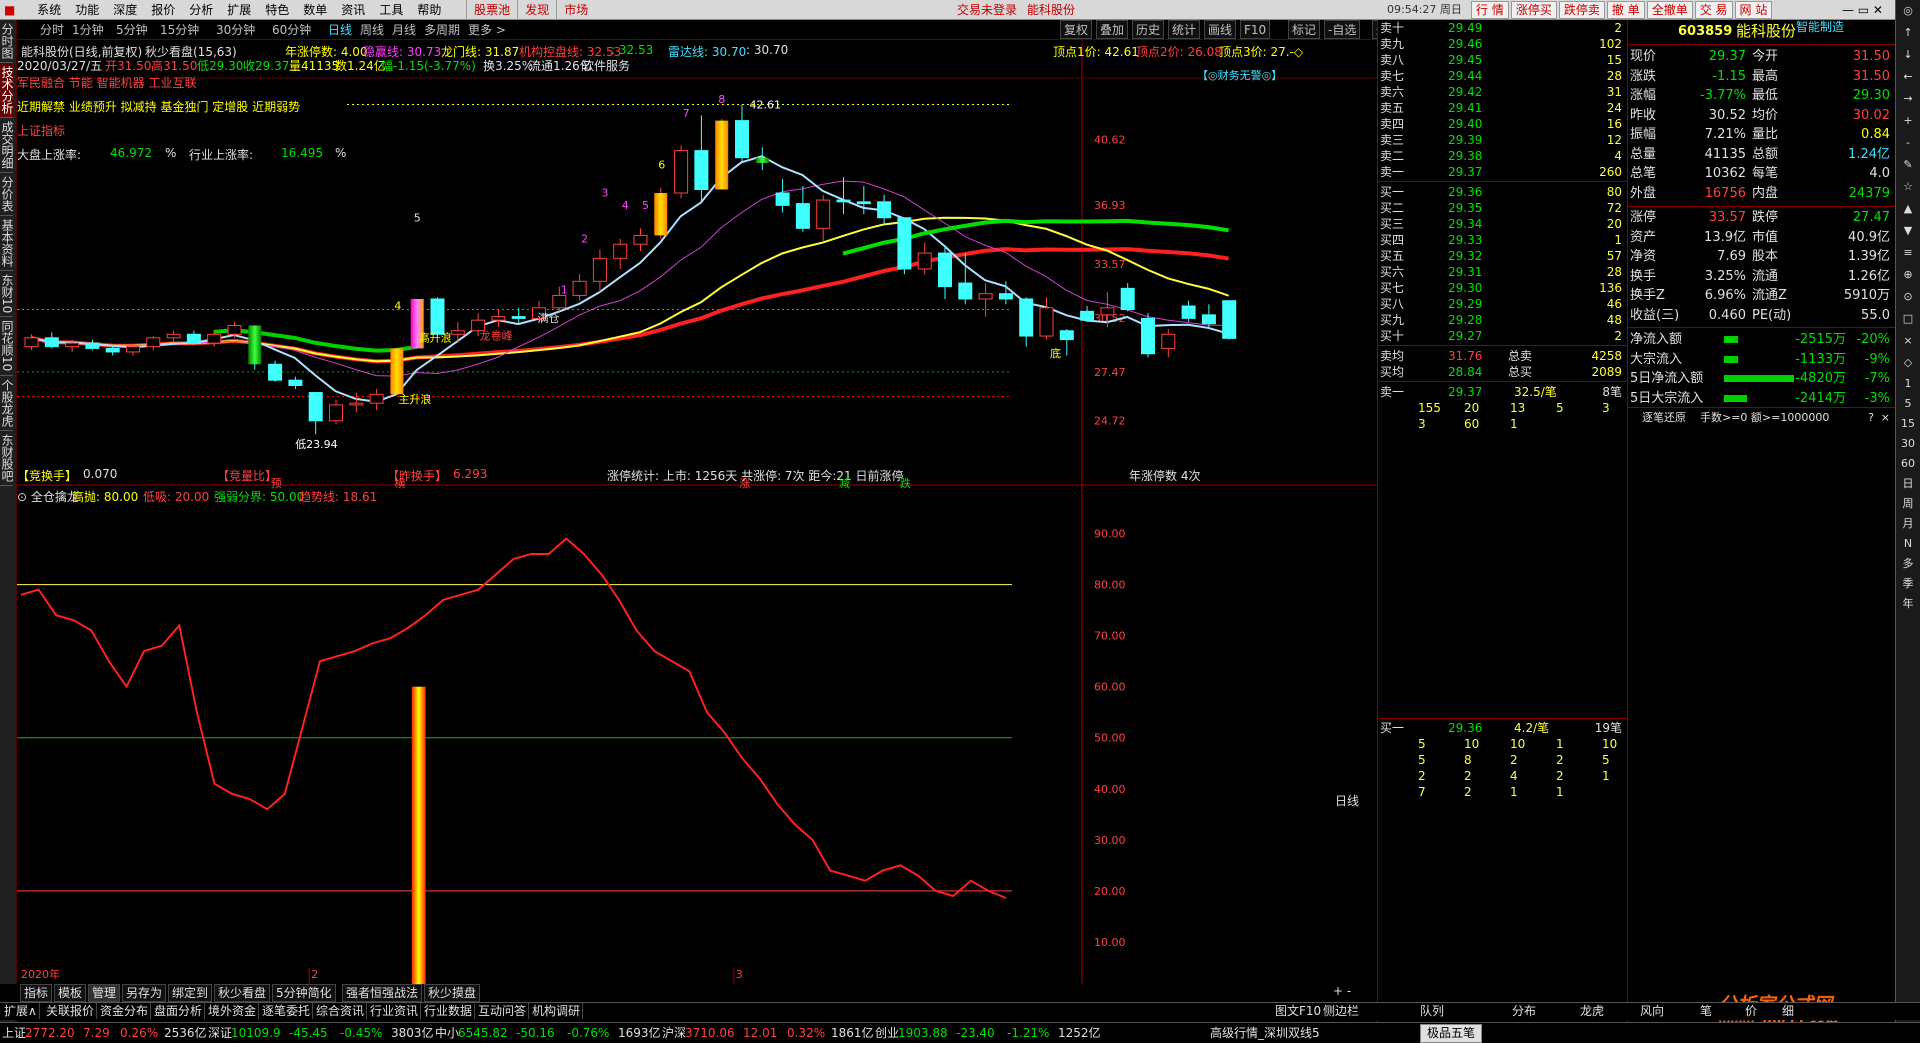 This screenshot has height=1043, width=1920. I want to click on toolbar-button: 历史, so click(1148, 29).